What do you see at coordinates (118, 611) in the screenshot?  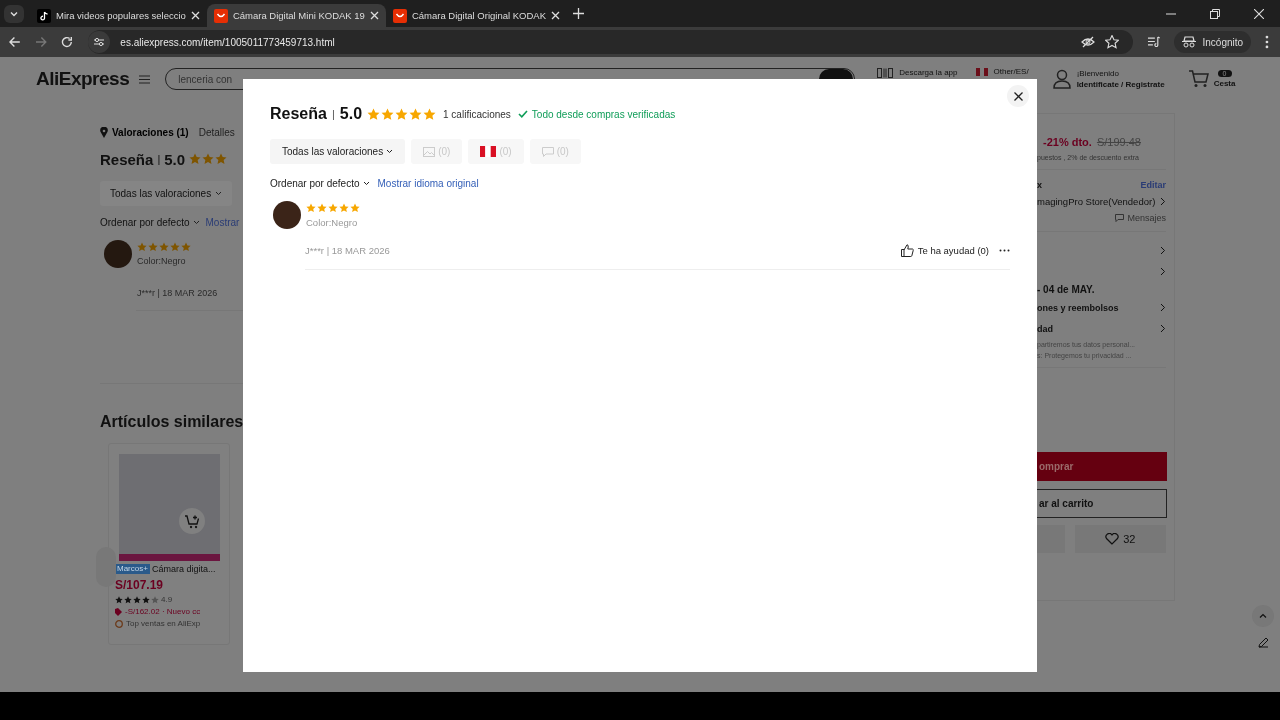 I see `tag-icon` at bounding box center [118, 611].